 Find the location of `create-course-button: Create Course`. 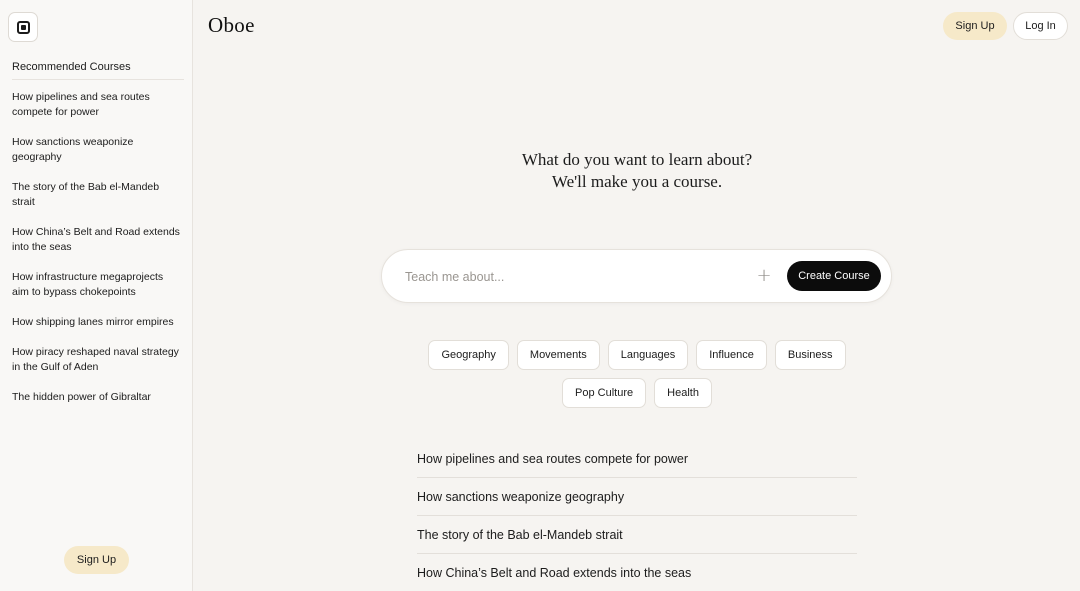

create-course-button: Create Course is located at coordinates (834, 276).